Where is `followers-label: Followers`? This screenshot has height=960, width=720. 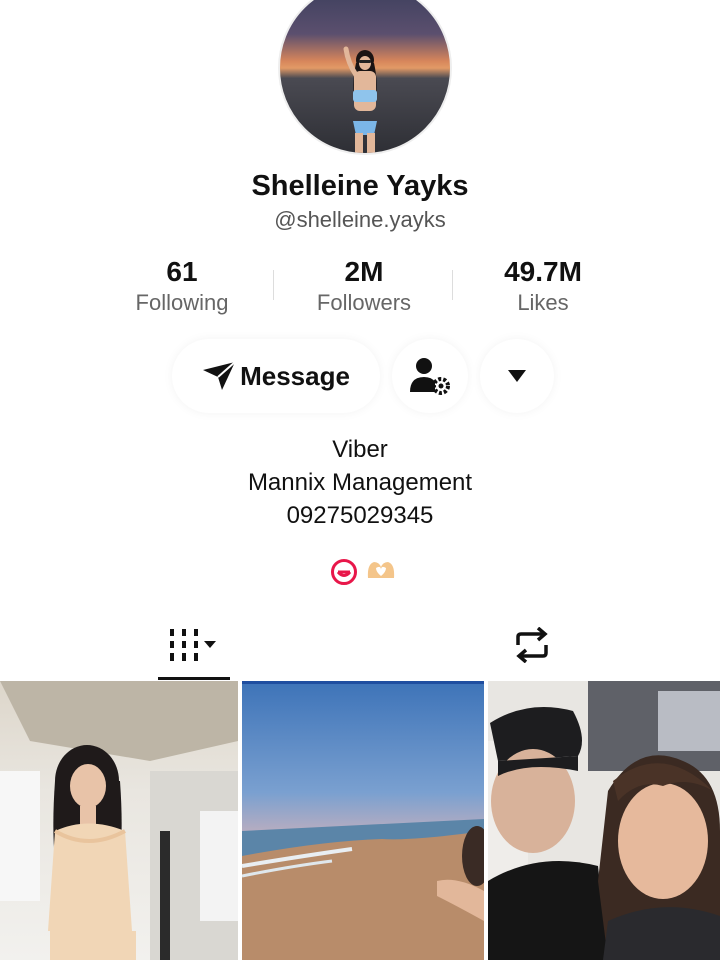
followers-label: Followers is located at coordinates (364, 302).